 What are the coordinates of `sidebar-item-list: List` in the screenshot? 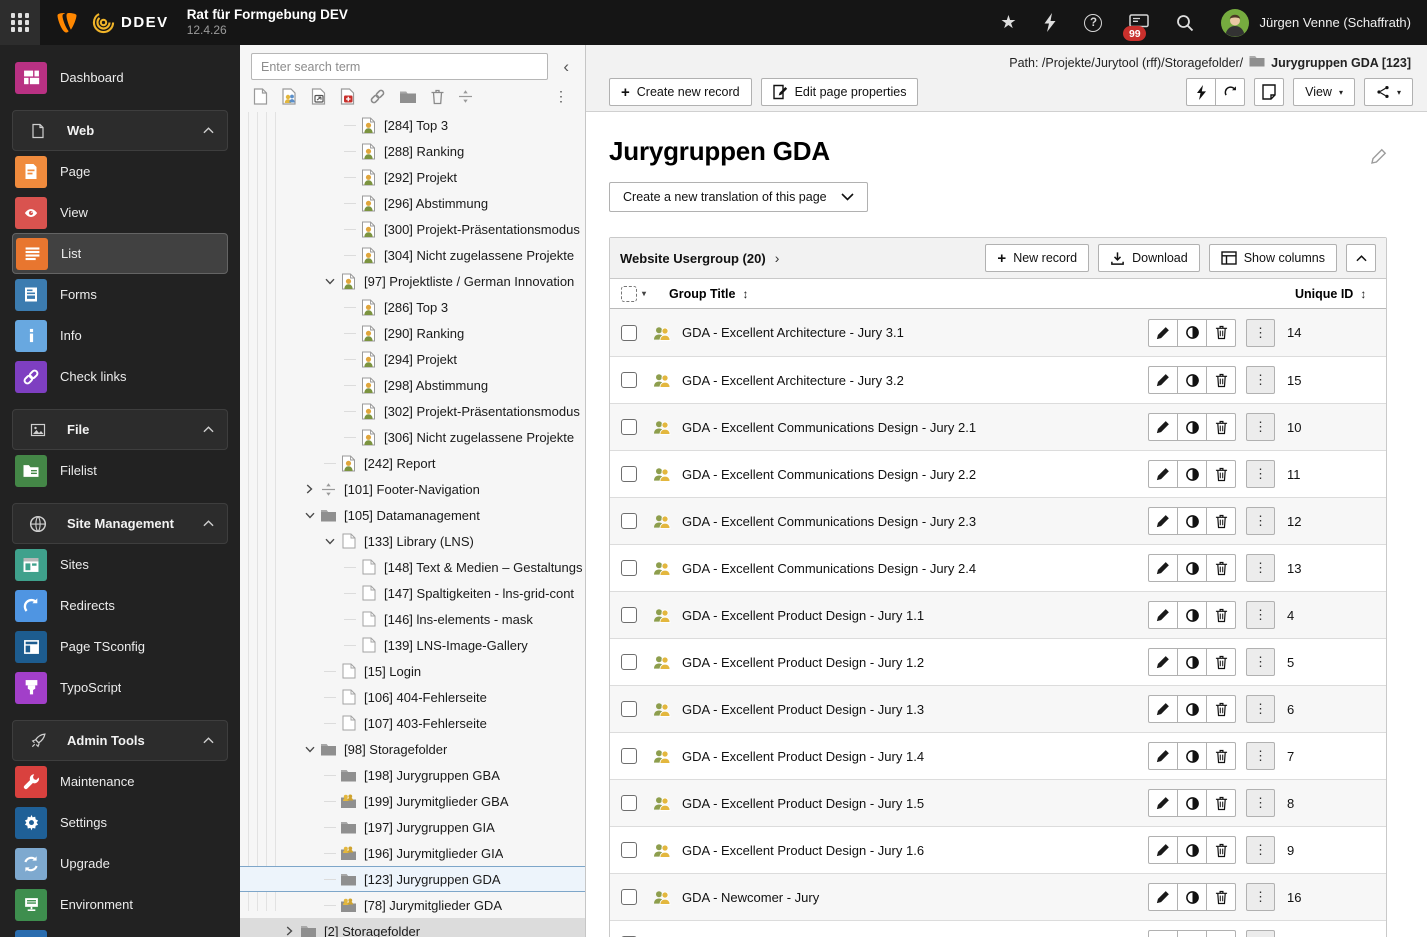 It's located at (120, 253).